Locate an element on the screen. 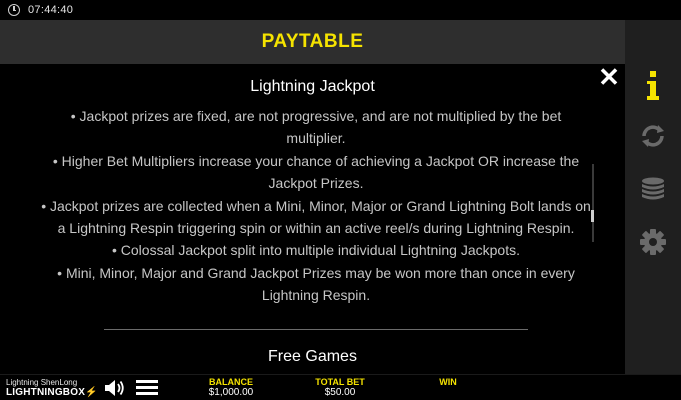 The height and width of the screenshot is (400, 681). brand-logo: LIGHTNINGBOX⚡ is located at coordinates (52, 392).